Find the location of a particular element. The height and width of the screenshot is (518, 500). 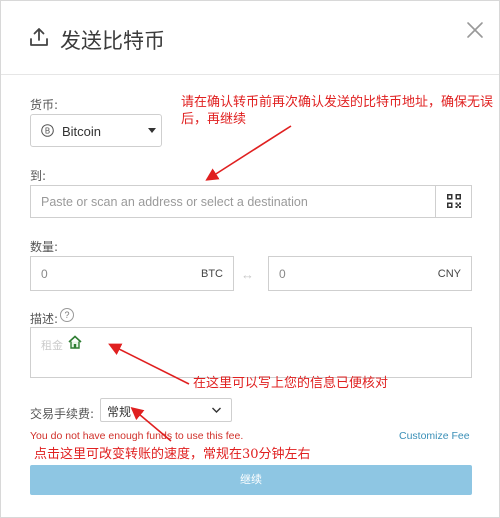

arrow-to-fee is located at coordinates (151, 424).